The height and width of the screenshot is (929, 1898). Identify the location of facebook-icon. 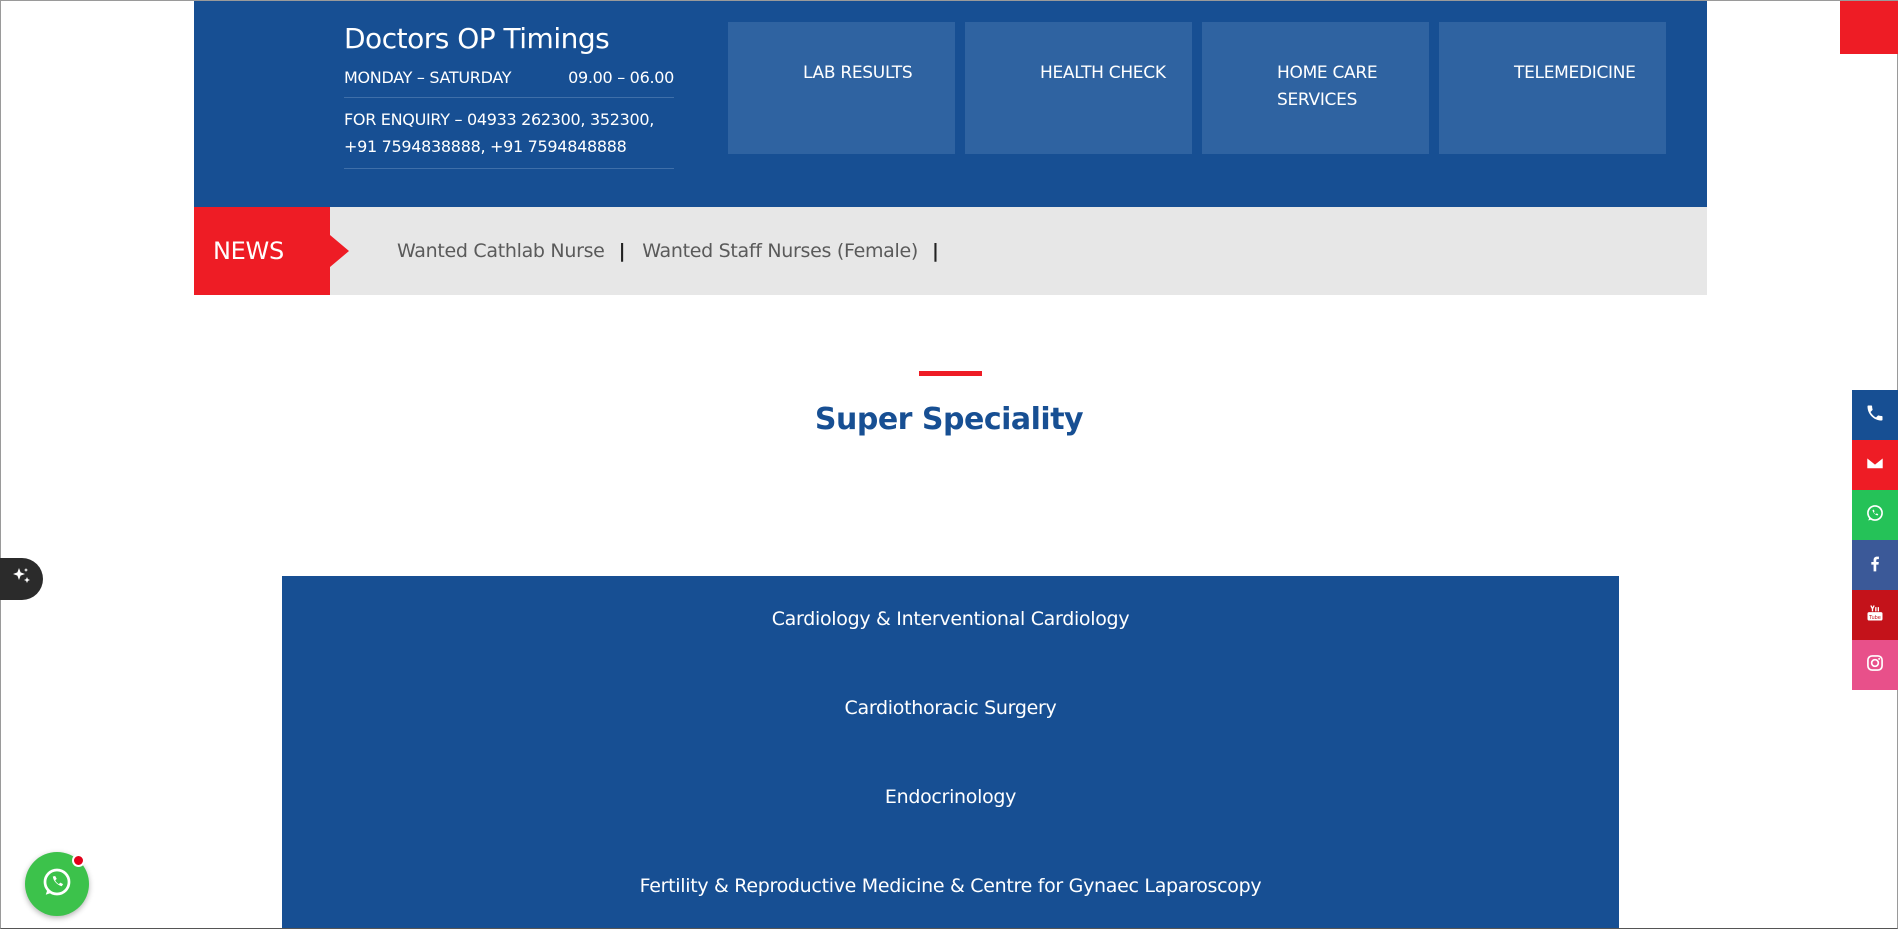
(1875, 565).